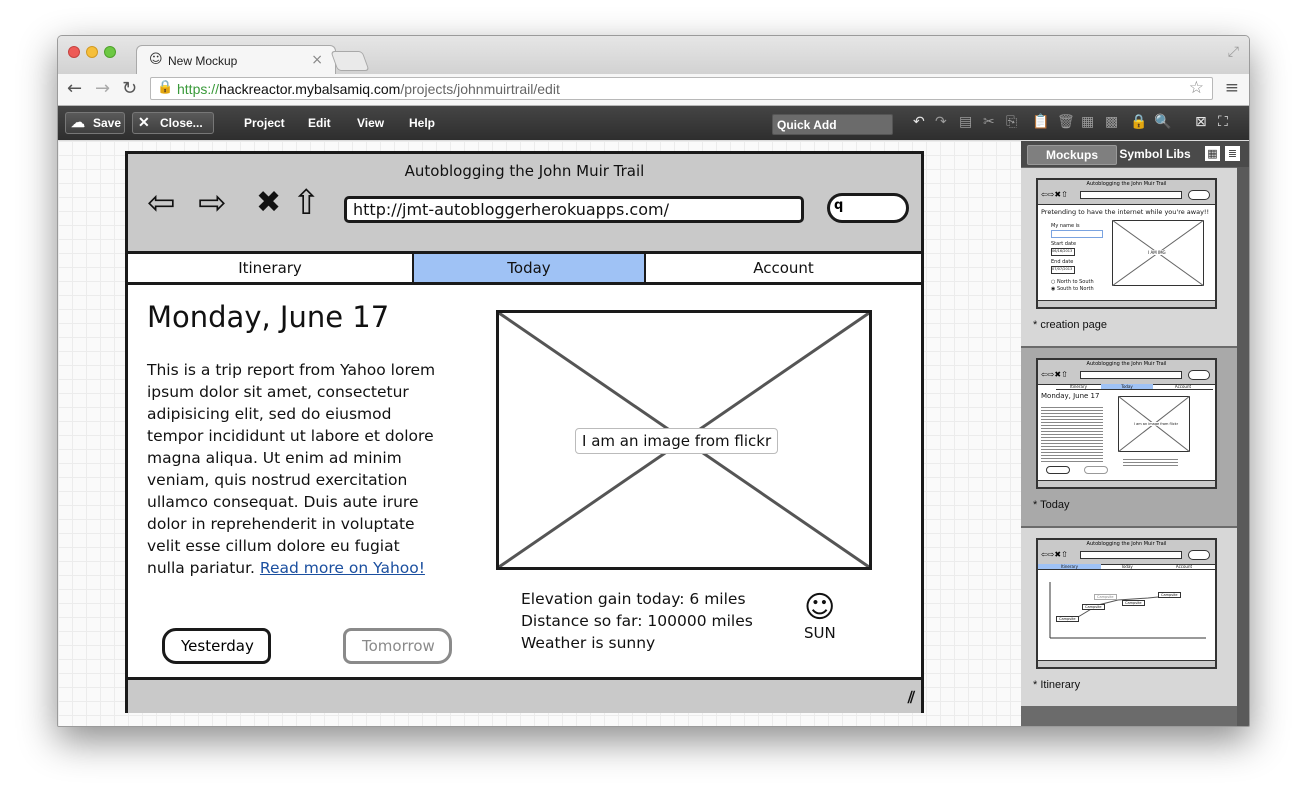 This screenshot has width=1305, height=804. Describe the element at coordinates (1201, 122) in the screenshot. I see `present-icon: ⊠` at that location.